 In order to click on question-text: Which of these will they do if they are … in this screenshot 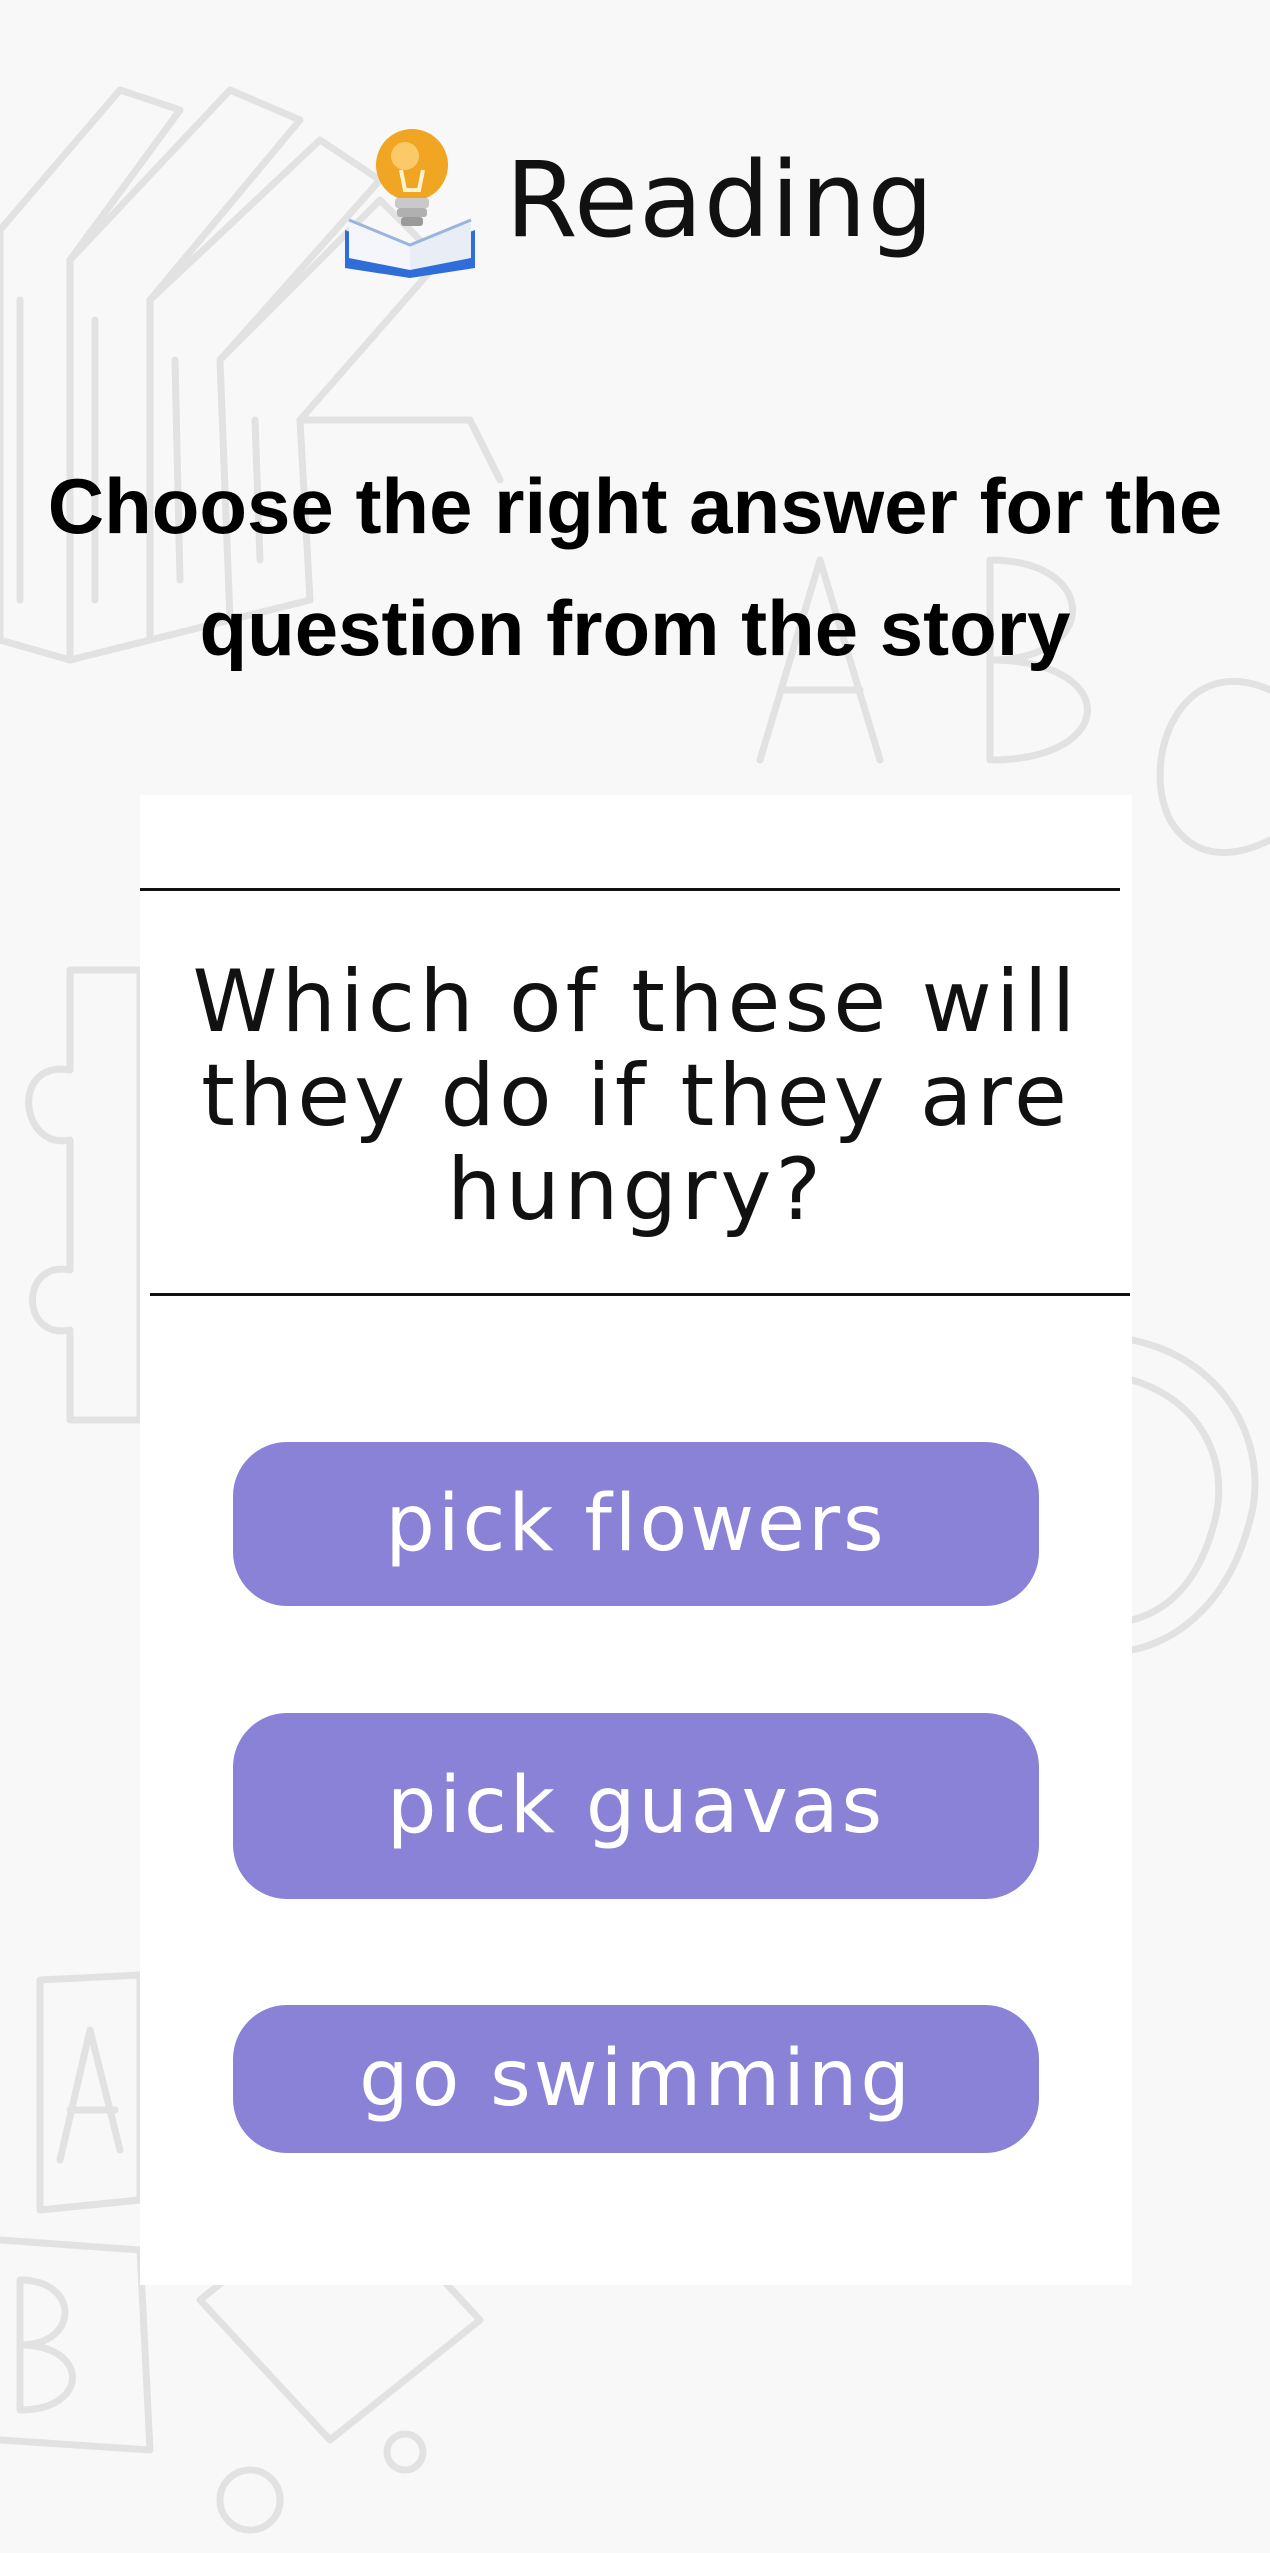, I will do `click(636, 1096)`.